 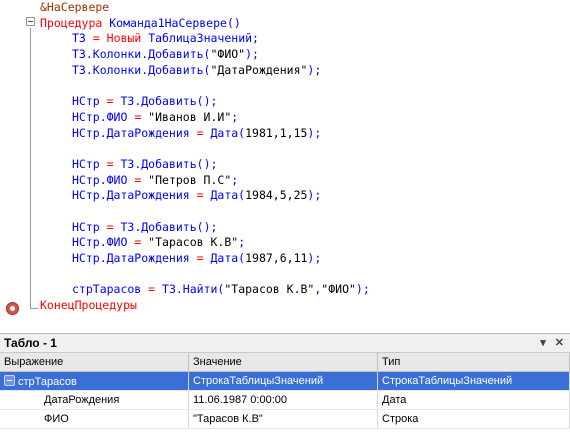 I want to click on code-line: ТЗ.Колонки.Добавить("ДатаРождения");, so click(x=305, y=71).